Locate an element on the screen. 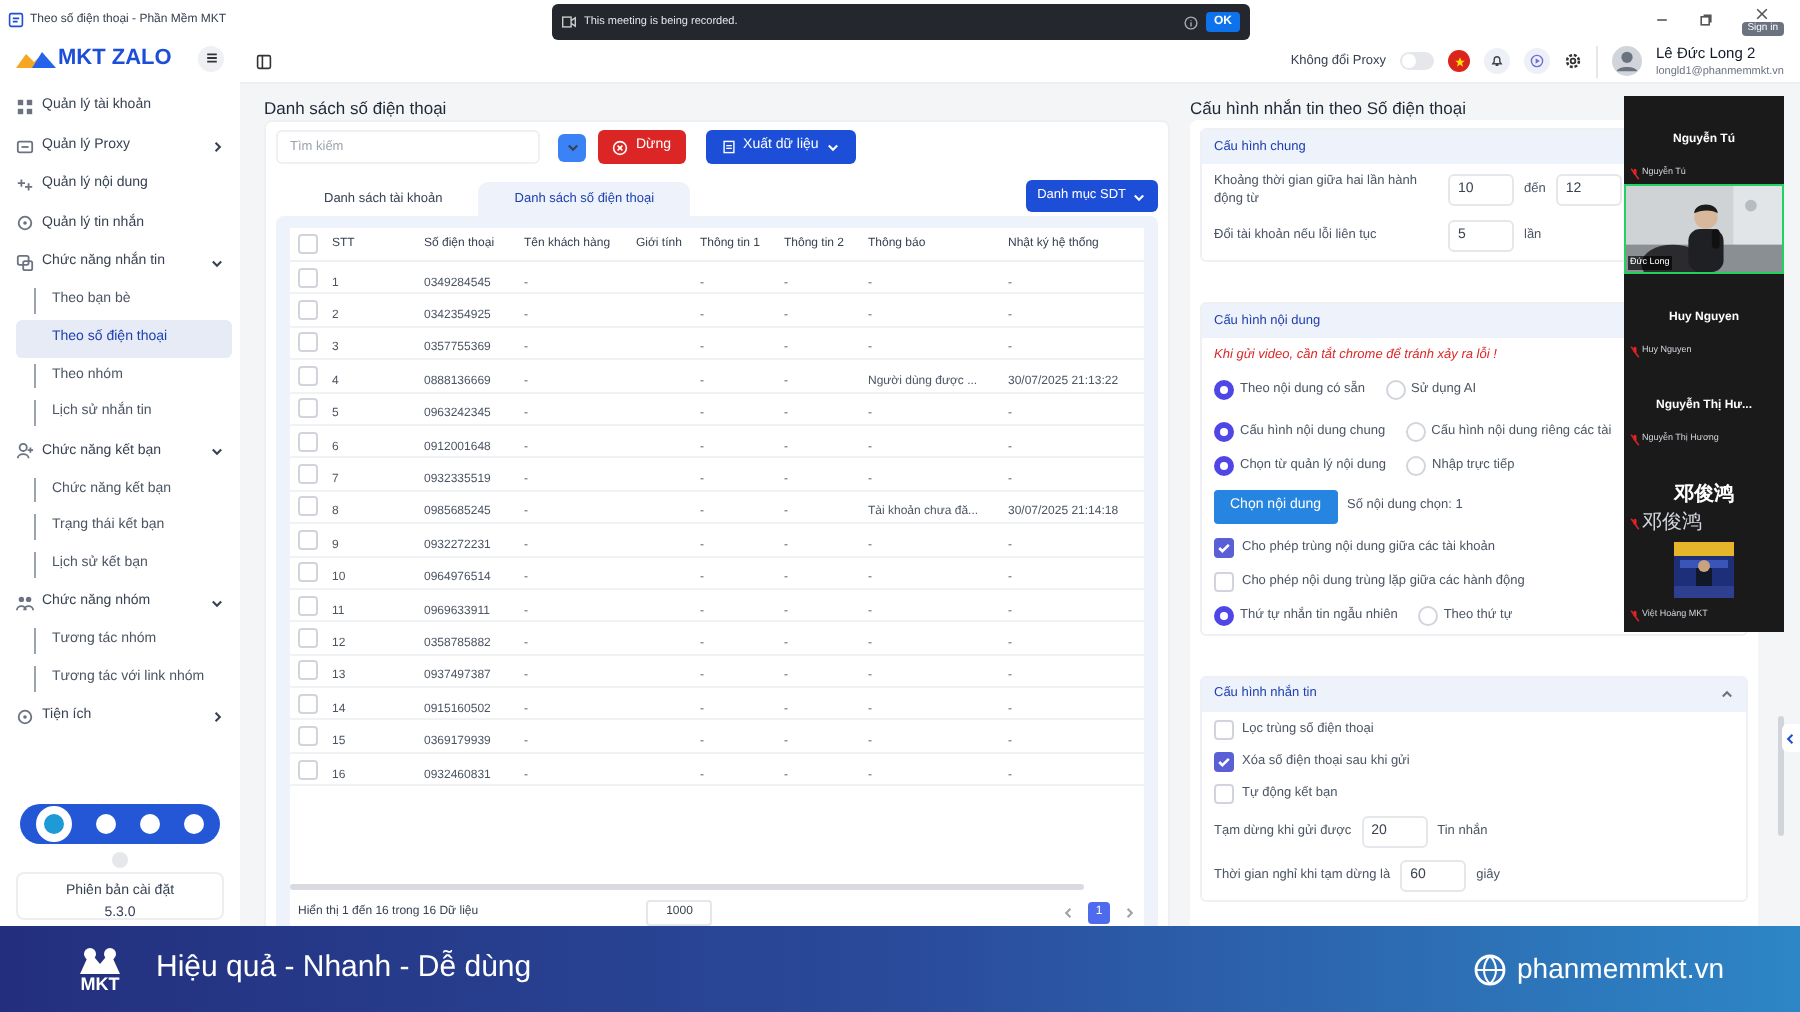  support-icon is located at coordinates (54, 824).